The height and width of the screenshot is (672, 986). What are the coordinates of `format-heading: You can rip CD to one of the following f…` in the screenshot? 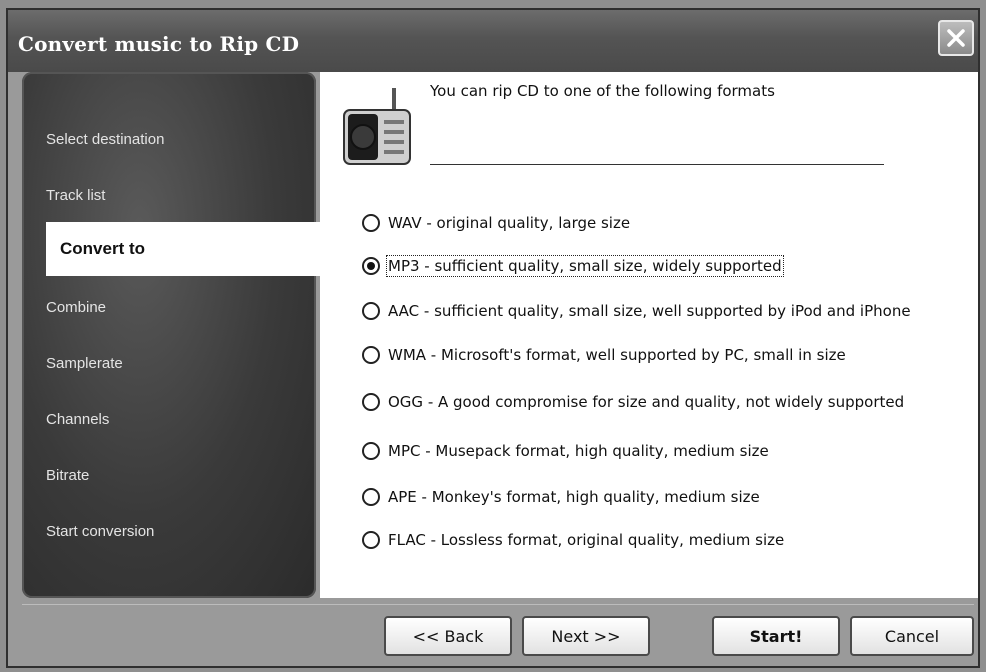 It's located at (602, 91).